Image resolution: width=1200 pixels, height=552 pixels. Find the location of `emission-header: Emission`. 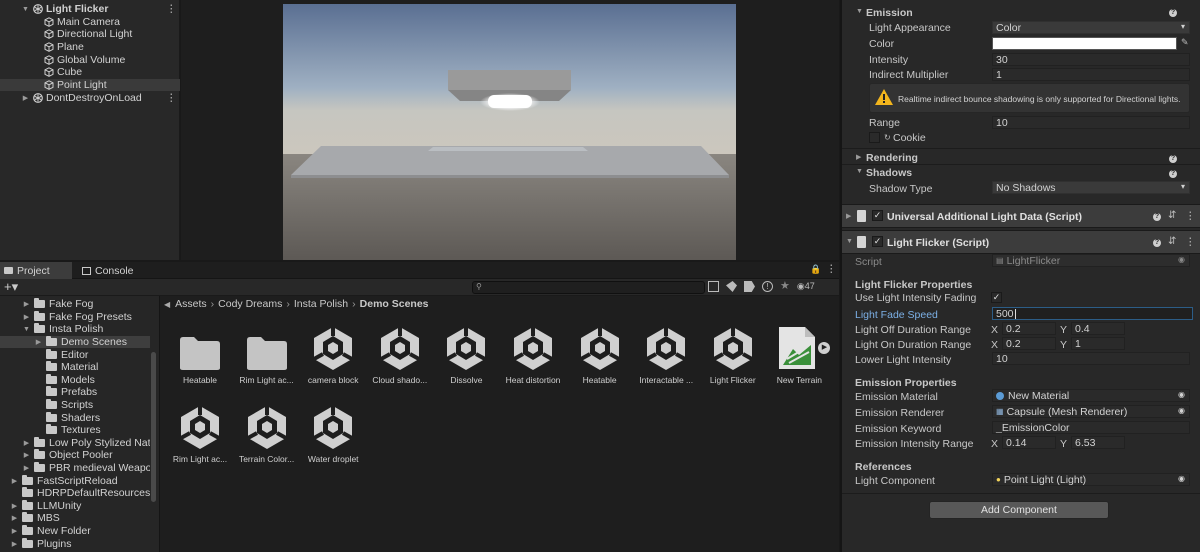

emission-header: Emission is located at coordinates (889, 13).